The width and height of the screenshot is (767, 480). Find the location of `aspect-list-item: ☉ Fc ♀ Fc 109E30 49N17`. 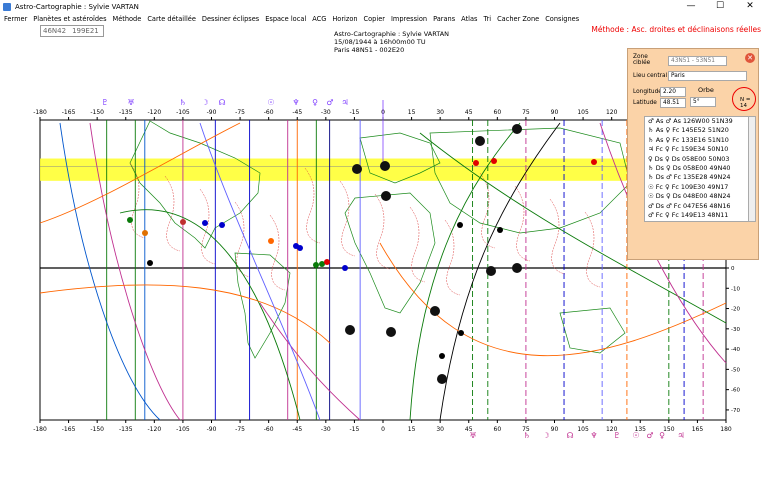

aspect-list-item: ☉ Fc ♀ Fc 109E30 49N17 is located at coordinates (697, 187).